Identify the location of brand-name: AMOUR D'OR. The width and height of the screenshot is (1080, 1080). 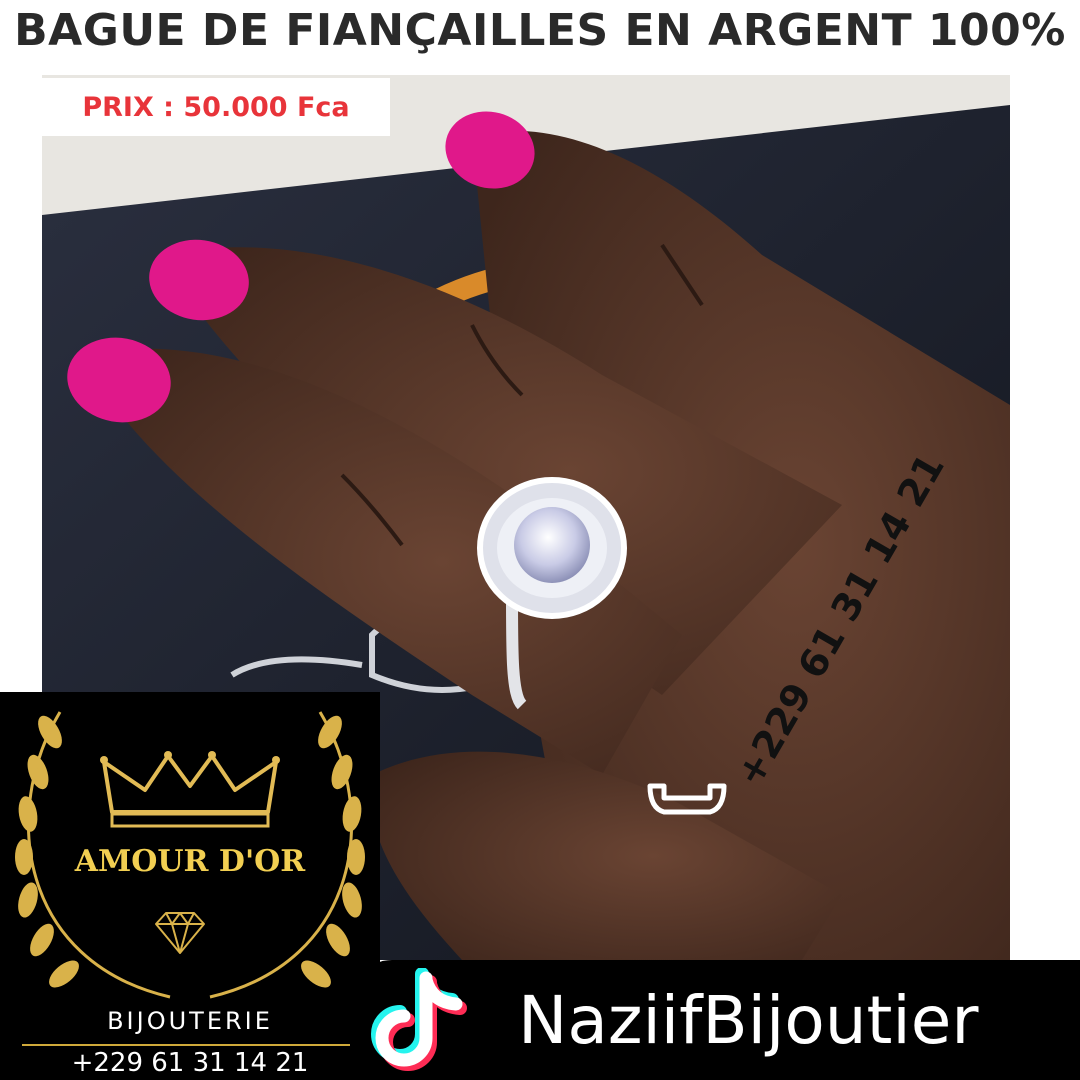
(190, 861).